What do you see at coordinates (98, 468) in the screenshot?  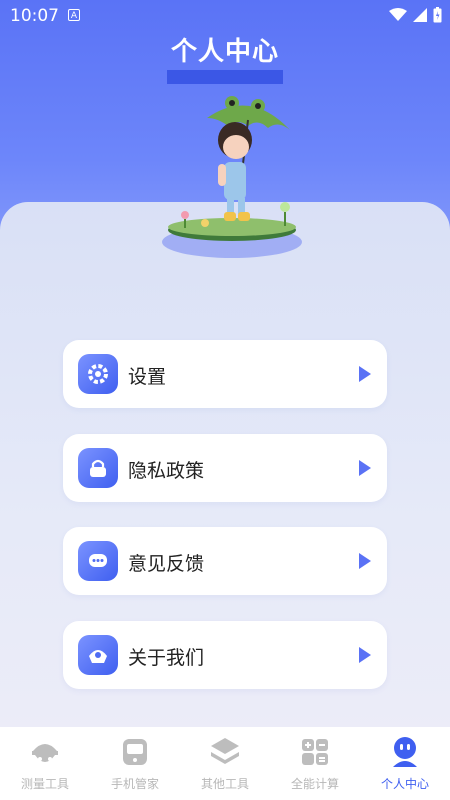 I see `privacy-lock-icon` at bounding box center [98, 468].